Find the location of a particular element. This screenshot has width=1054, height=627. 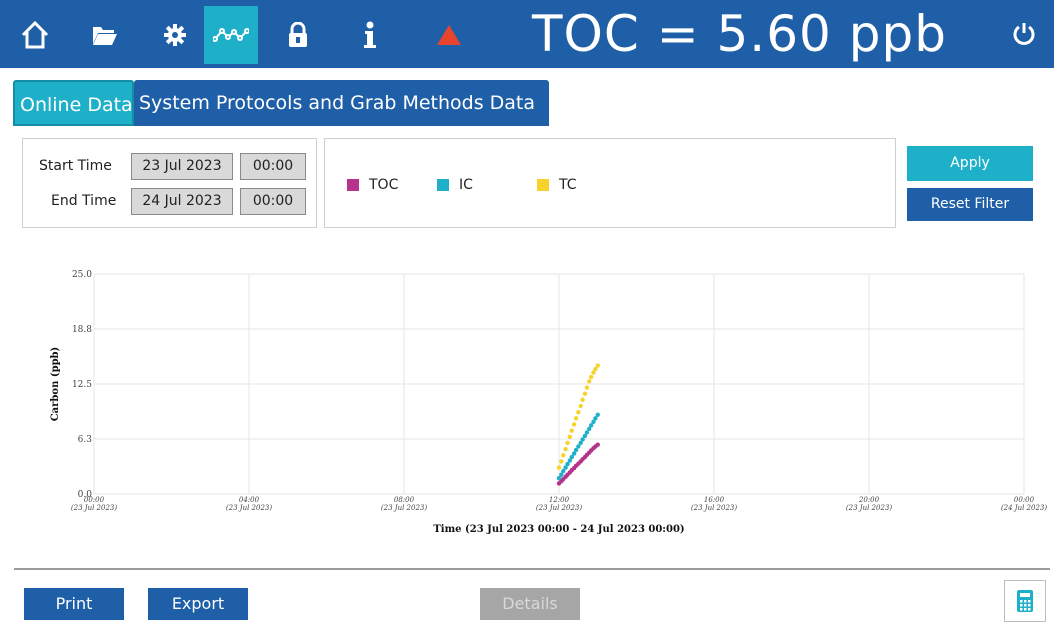

info-button is located at coordinates (370, 35).